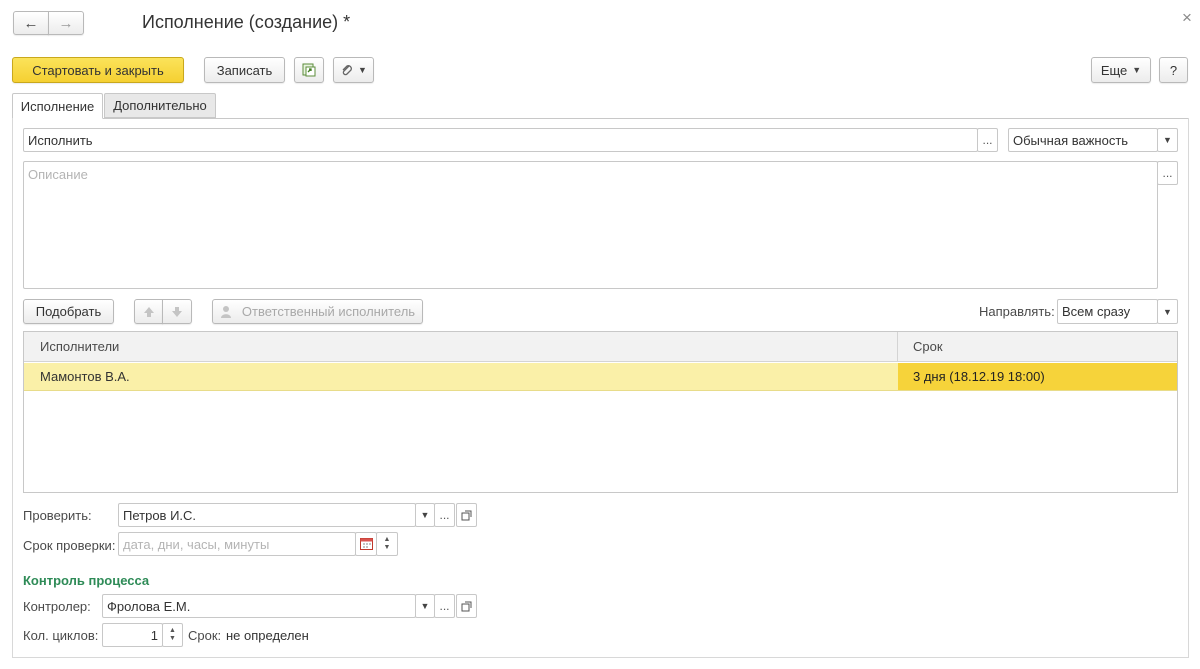 The width and height of the screenshot is (1200, 669). I want to click on move-up-button, so click(148, 311).